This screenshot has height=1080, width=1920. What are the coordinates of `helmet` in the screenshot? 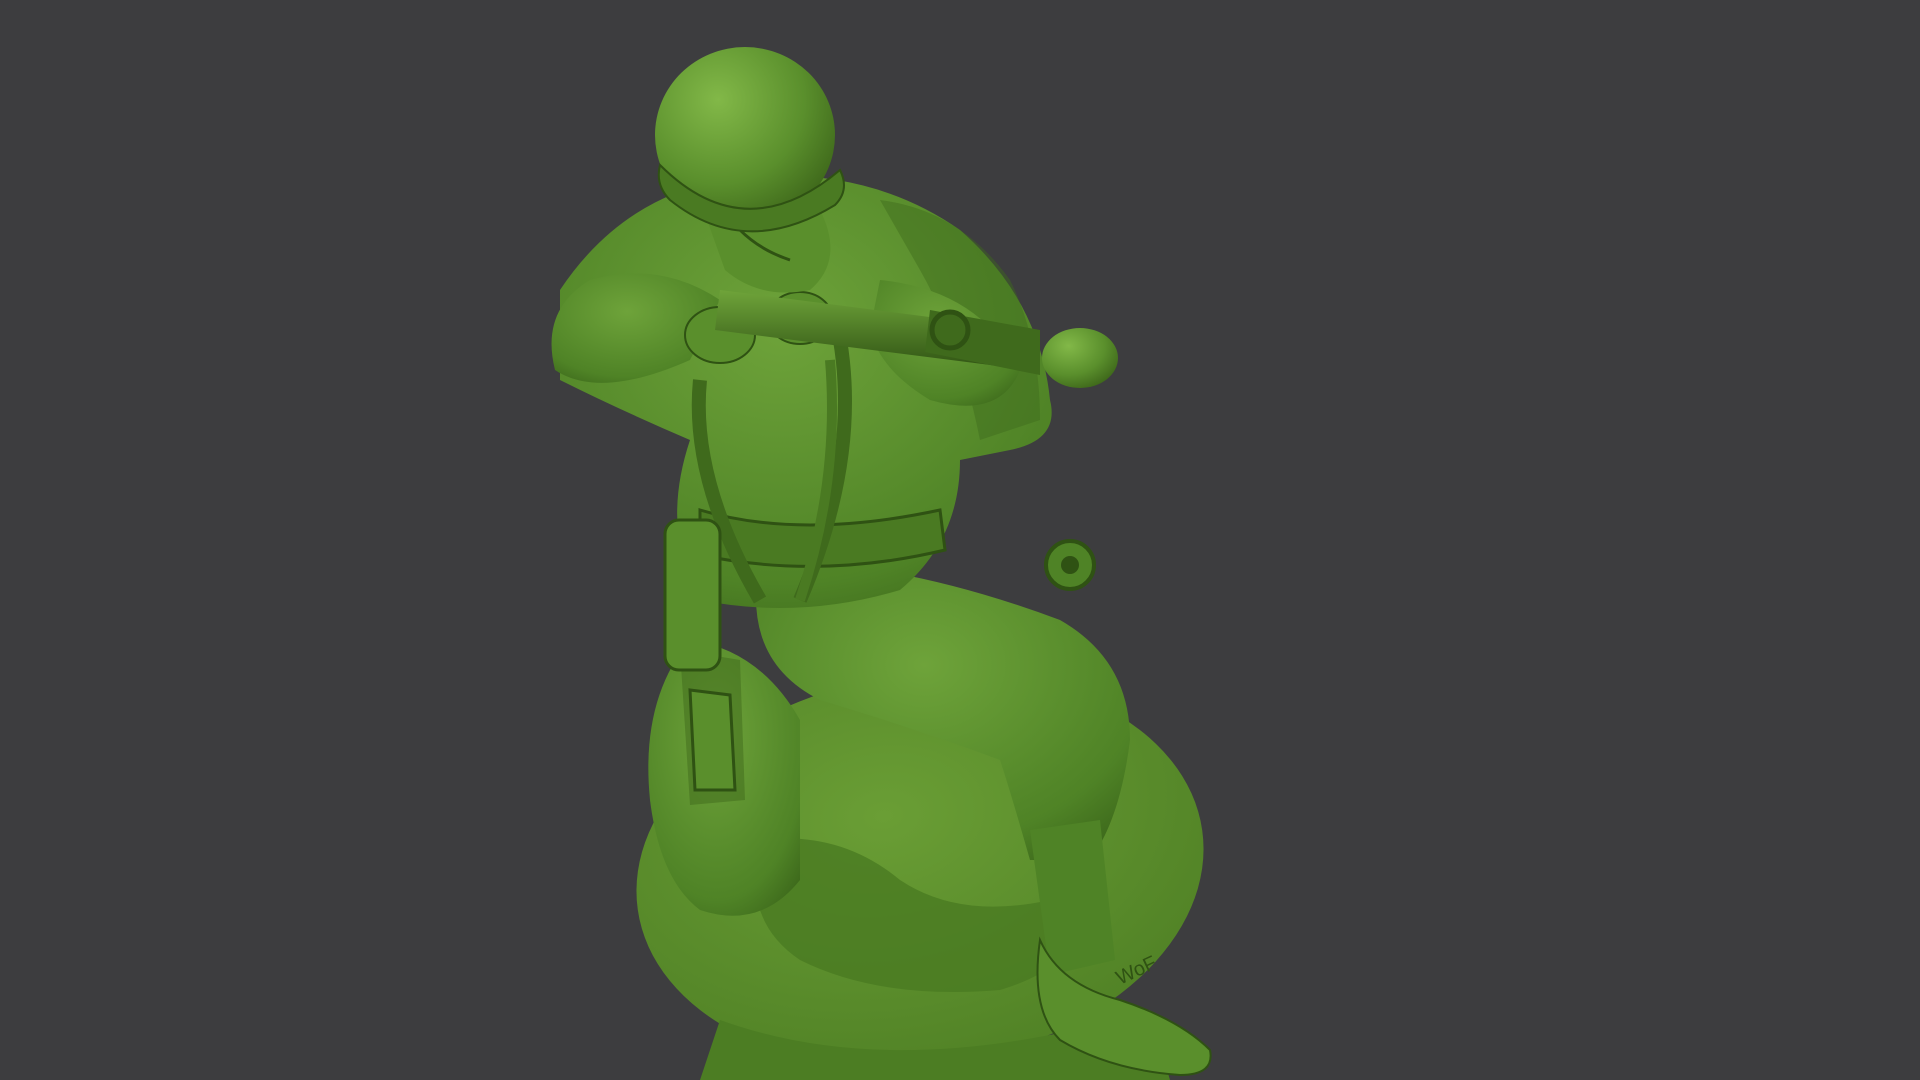 It's located at (750, 140).